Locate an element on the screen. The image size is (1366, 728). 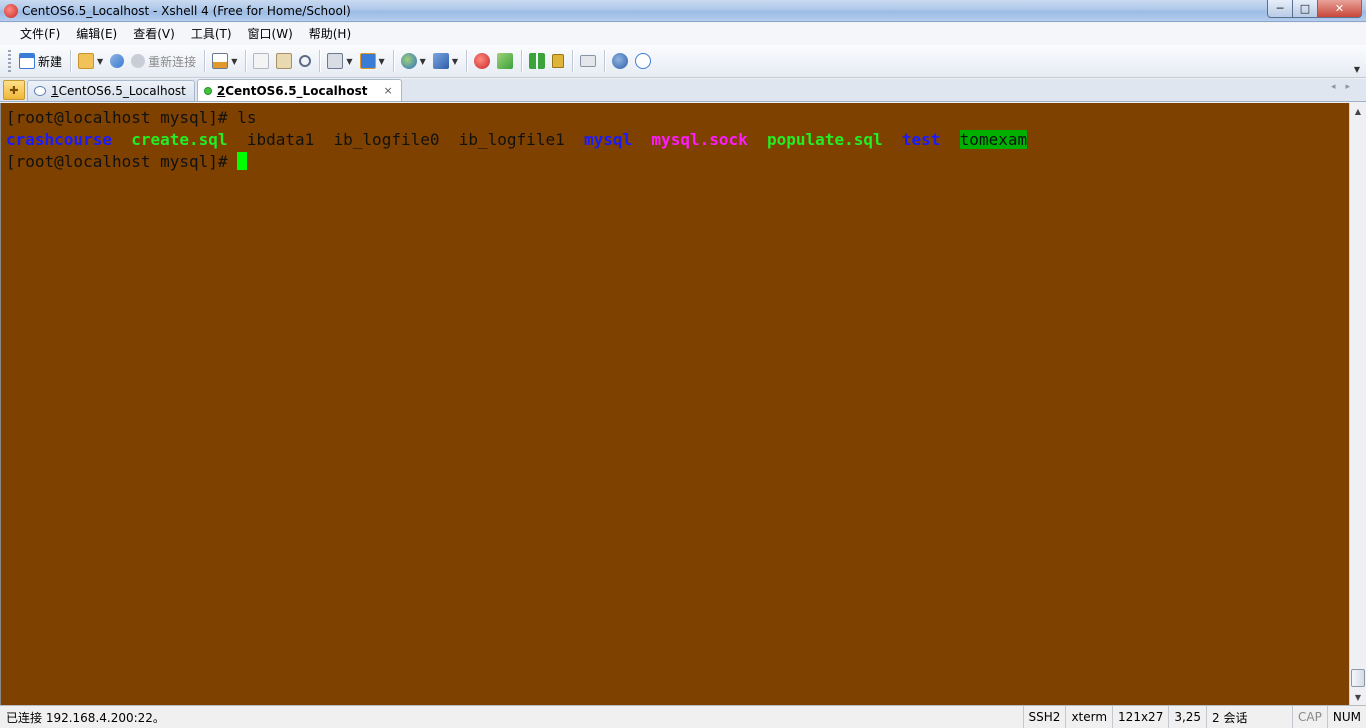
caps-lock-status: CAP is located at coordinates (1309, 717).